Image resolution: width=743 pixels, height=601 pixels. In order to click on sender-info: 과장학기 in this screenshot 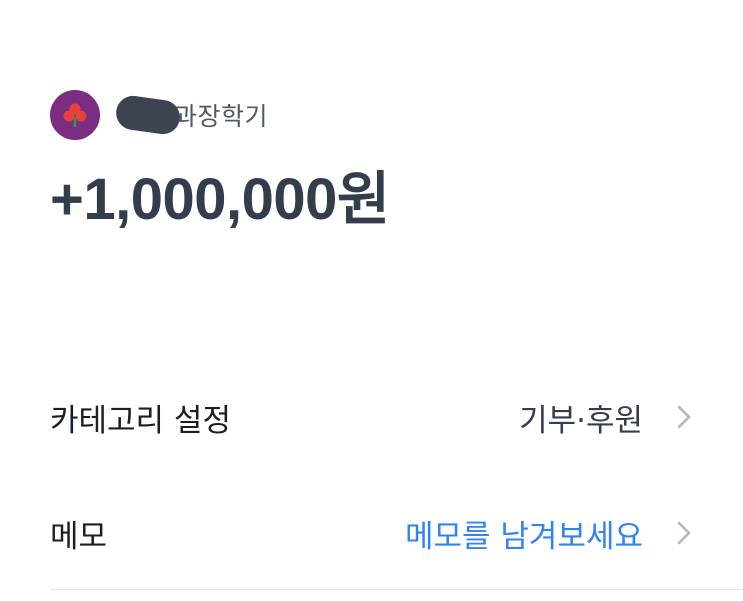, I will do `click(159, 115)`.